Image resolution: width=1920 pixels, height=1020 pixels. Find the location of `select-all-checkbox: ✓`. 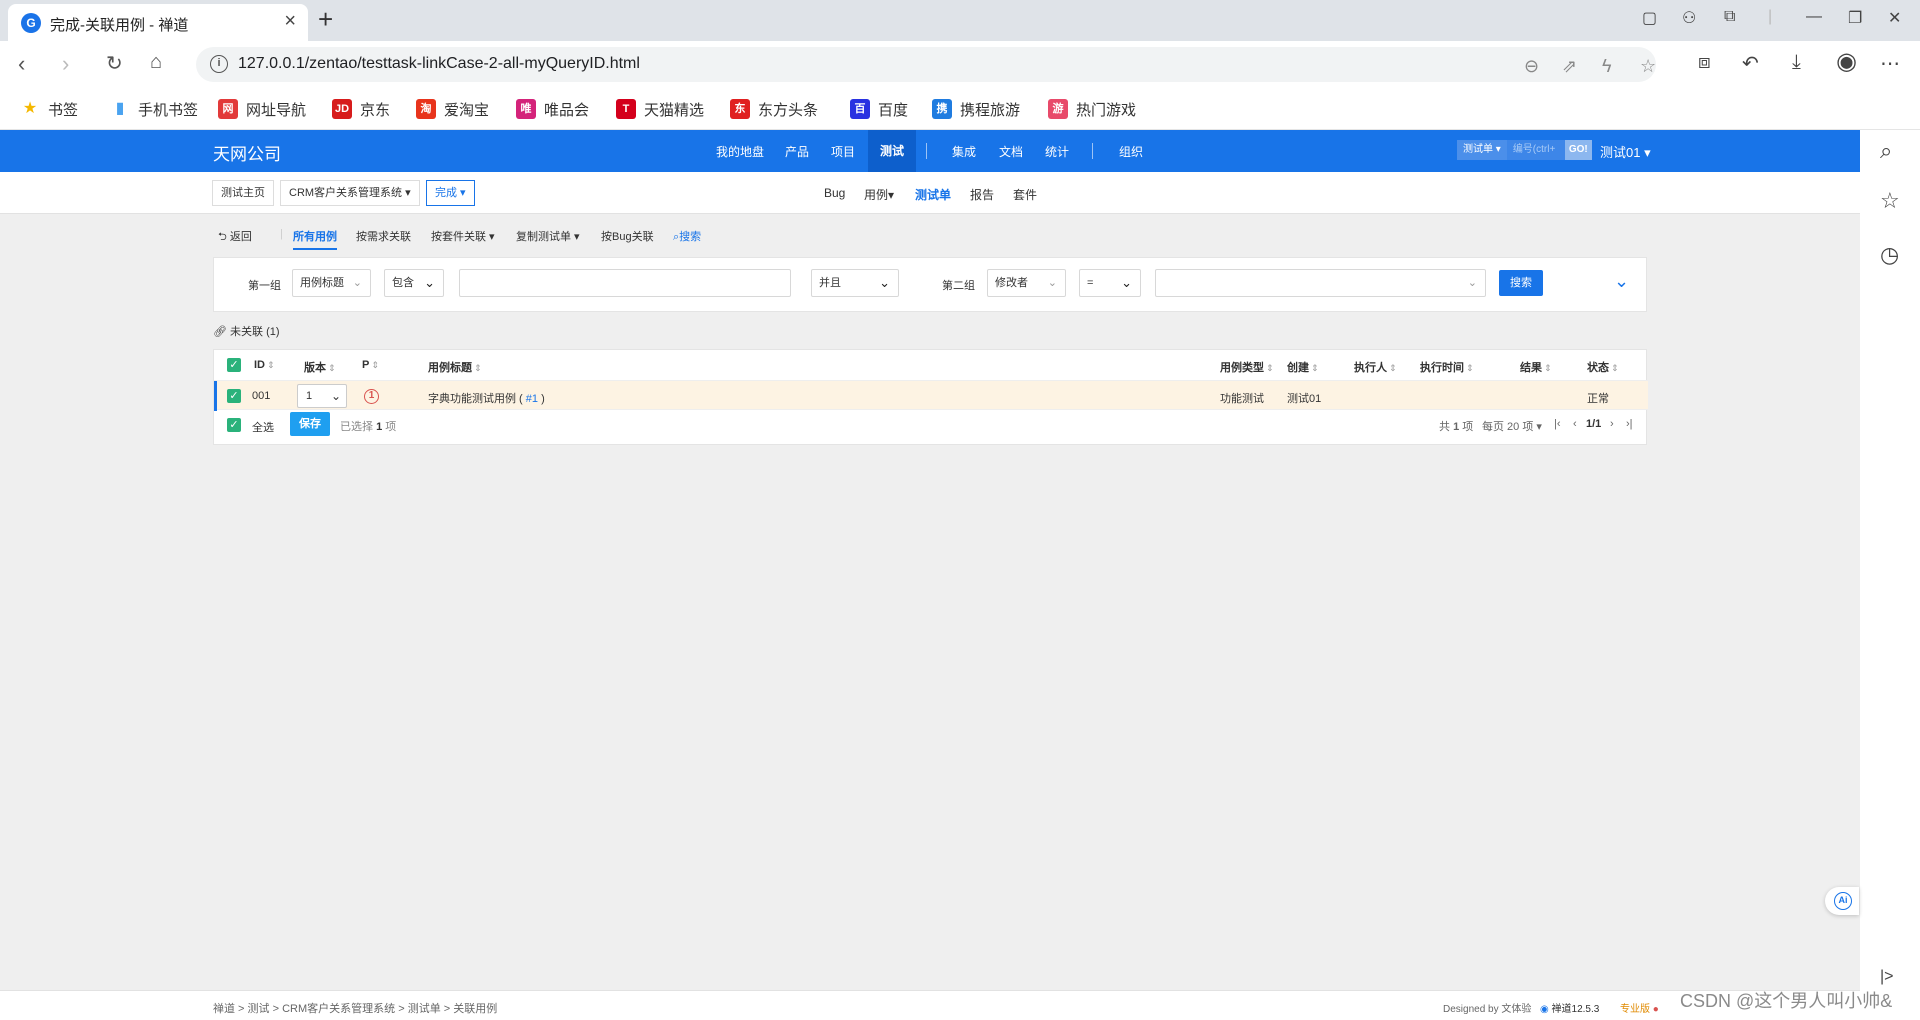

select-all-checkbox: ✓ is located at coordinates (234, 425).